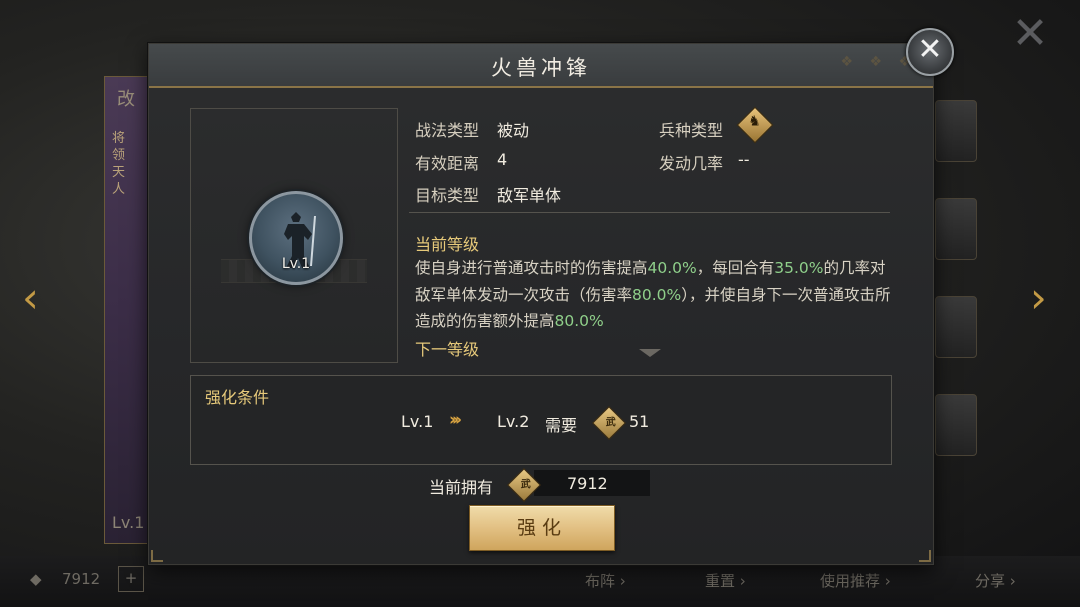 Image resolution: width=1080 pixels, height=607 pixels. What do you see at coordinates (119, 164) in the screenshot?
I see `background-side-text: 将领天人` at bounding box center [119, 164].